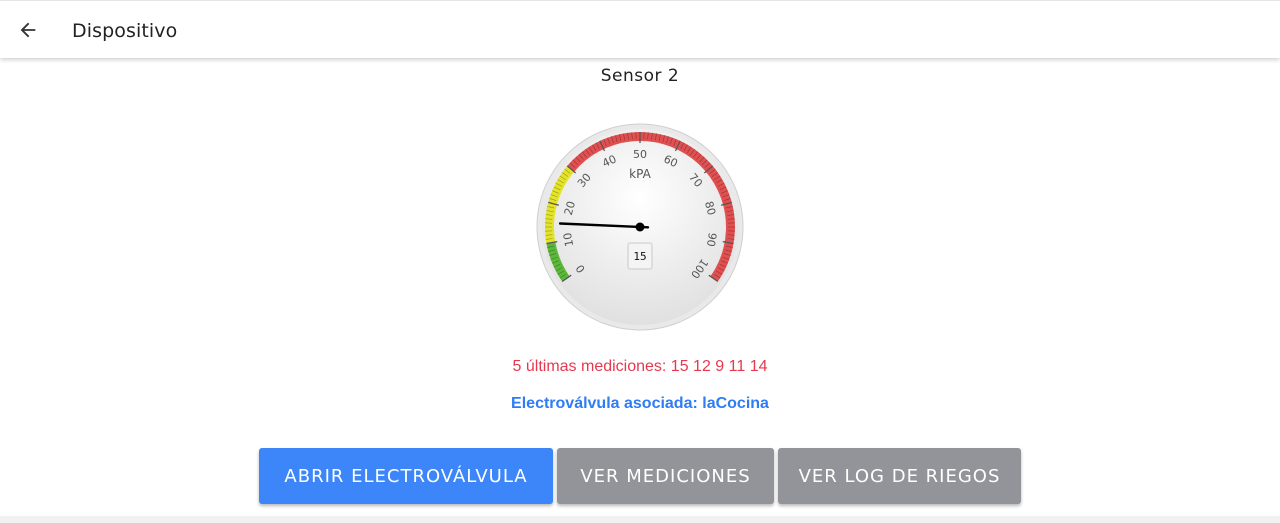 The image size is (1280, 523). Describe the element at coordinates (125, 31) in the screenshot. I see `page-title: Dispositivo` at that location.